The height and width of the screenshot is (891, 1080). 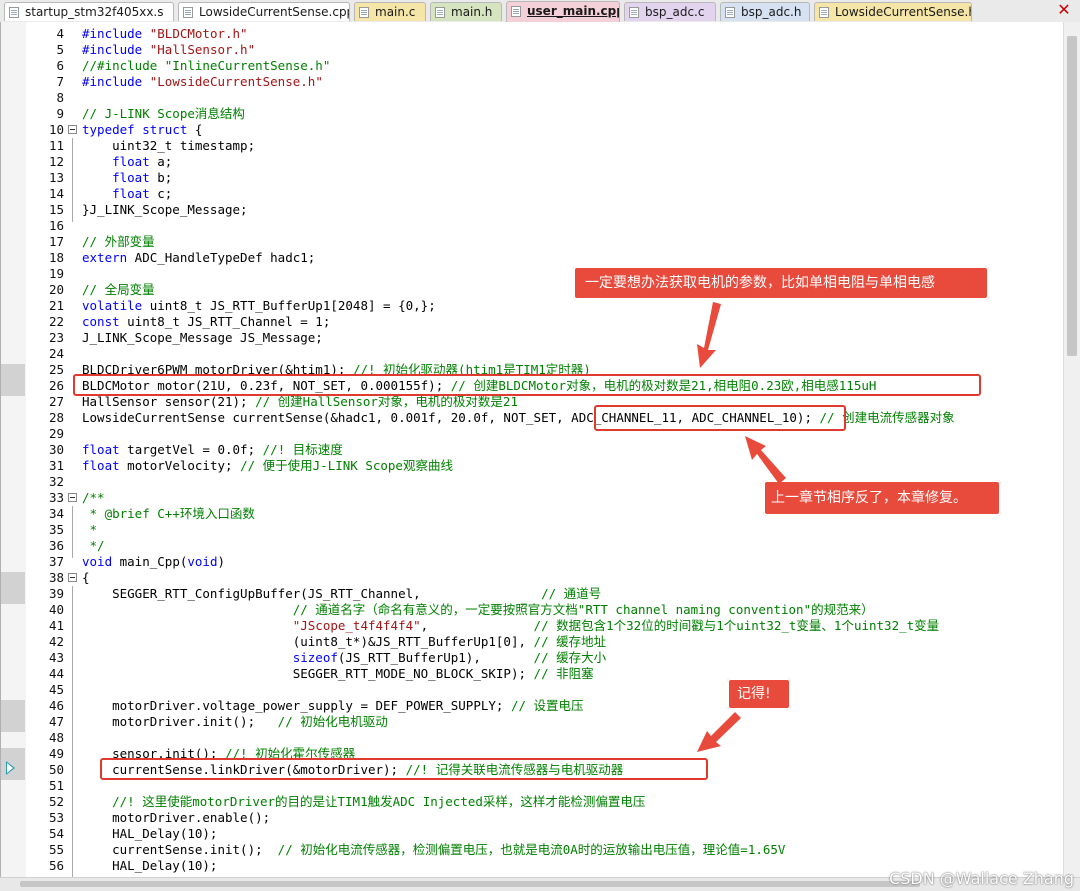 I want to click on line-number: 22, so click(x=56, y=321).